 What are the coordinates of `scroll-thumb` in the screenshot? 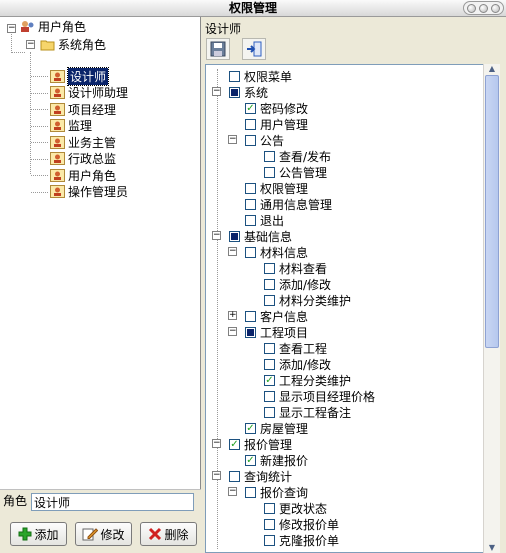 It's located at (492, 211).